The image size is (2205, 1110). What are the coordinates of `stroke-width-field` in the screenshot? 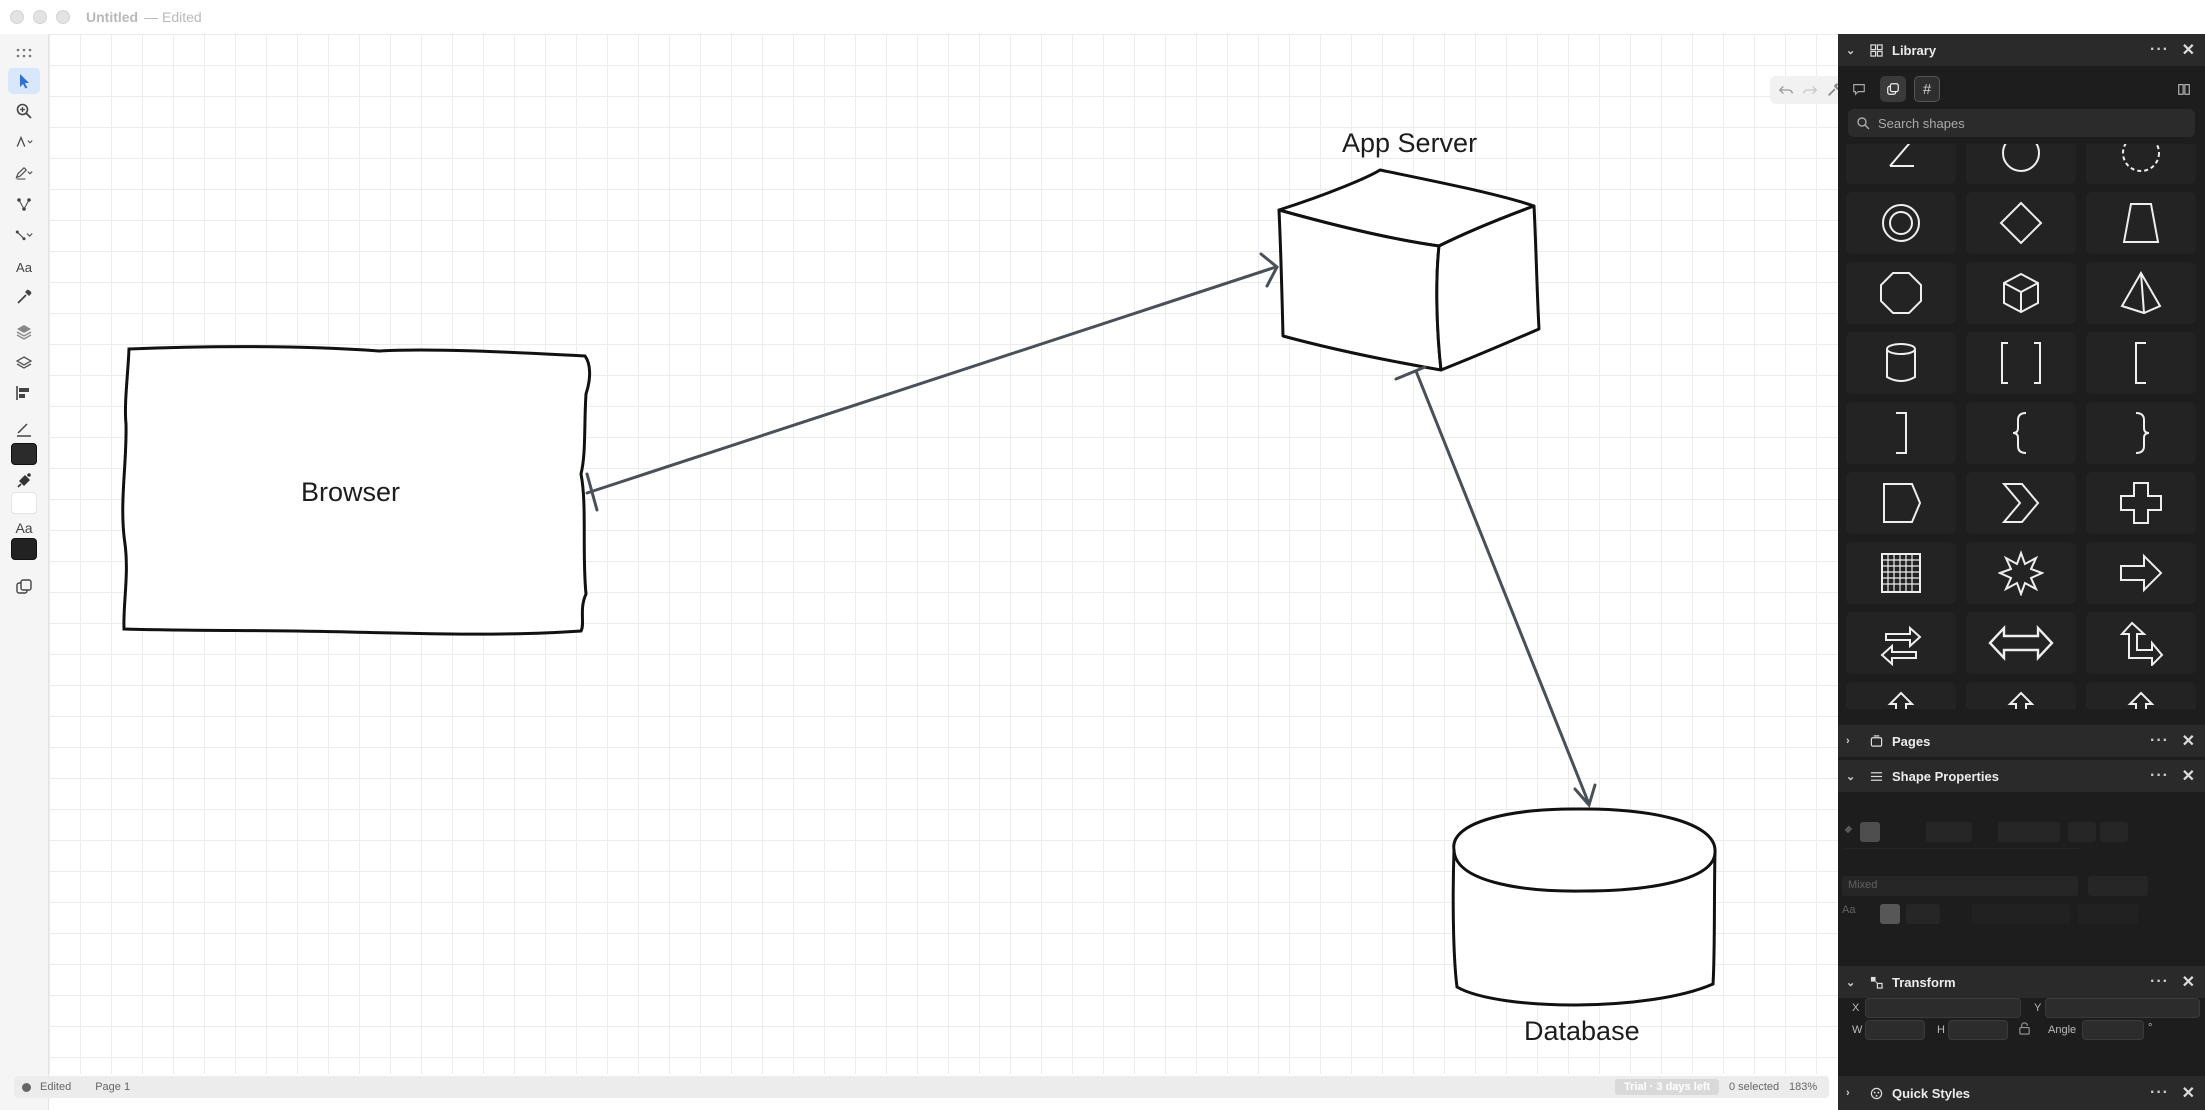 It's located at (1949, 832).